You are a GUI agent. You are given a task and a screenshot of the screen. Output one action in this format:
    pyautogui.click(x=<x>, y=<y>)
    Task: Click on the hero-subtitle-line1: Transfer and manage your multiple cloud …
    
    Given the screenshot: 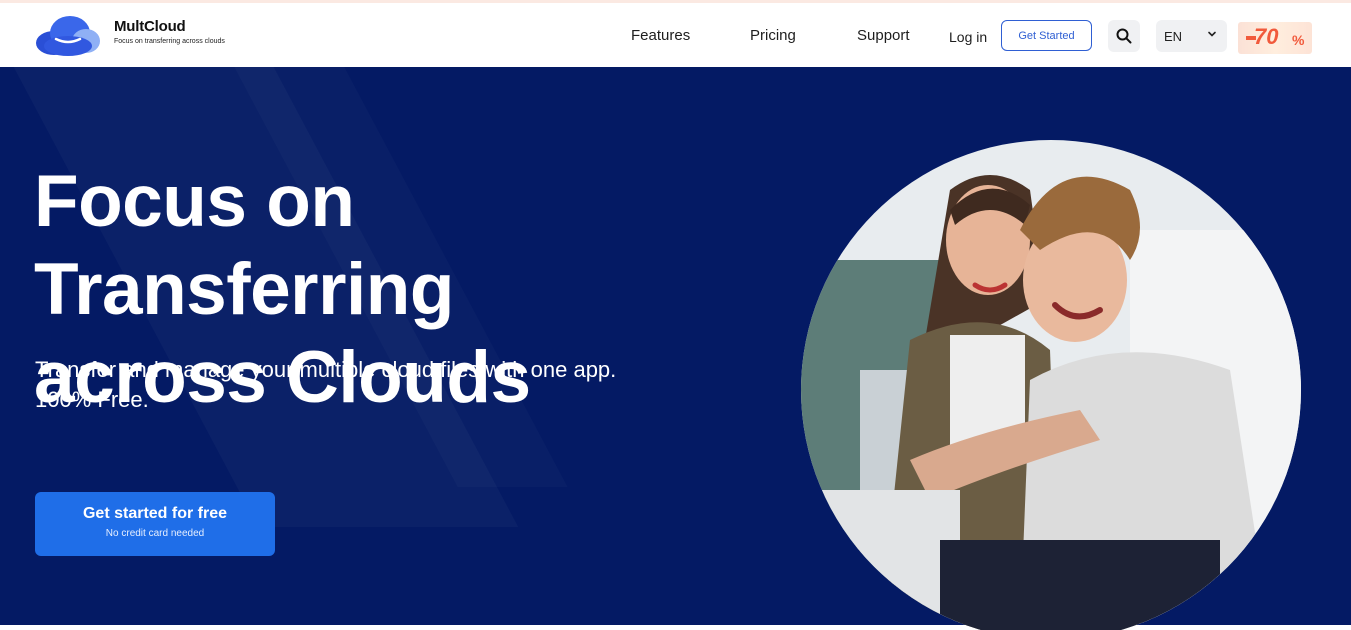 What is the action you would take?
    pyautogui.click(x=326, y=369)
    